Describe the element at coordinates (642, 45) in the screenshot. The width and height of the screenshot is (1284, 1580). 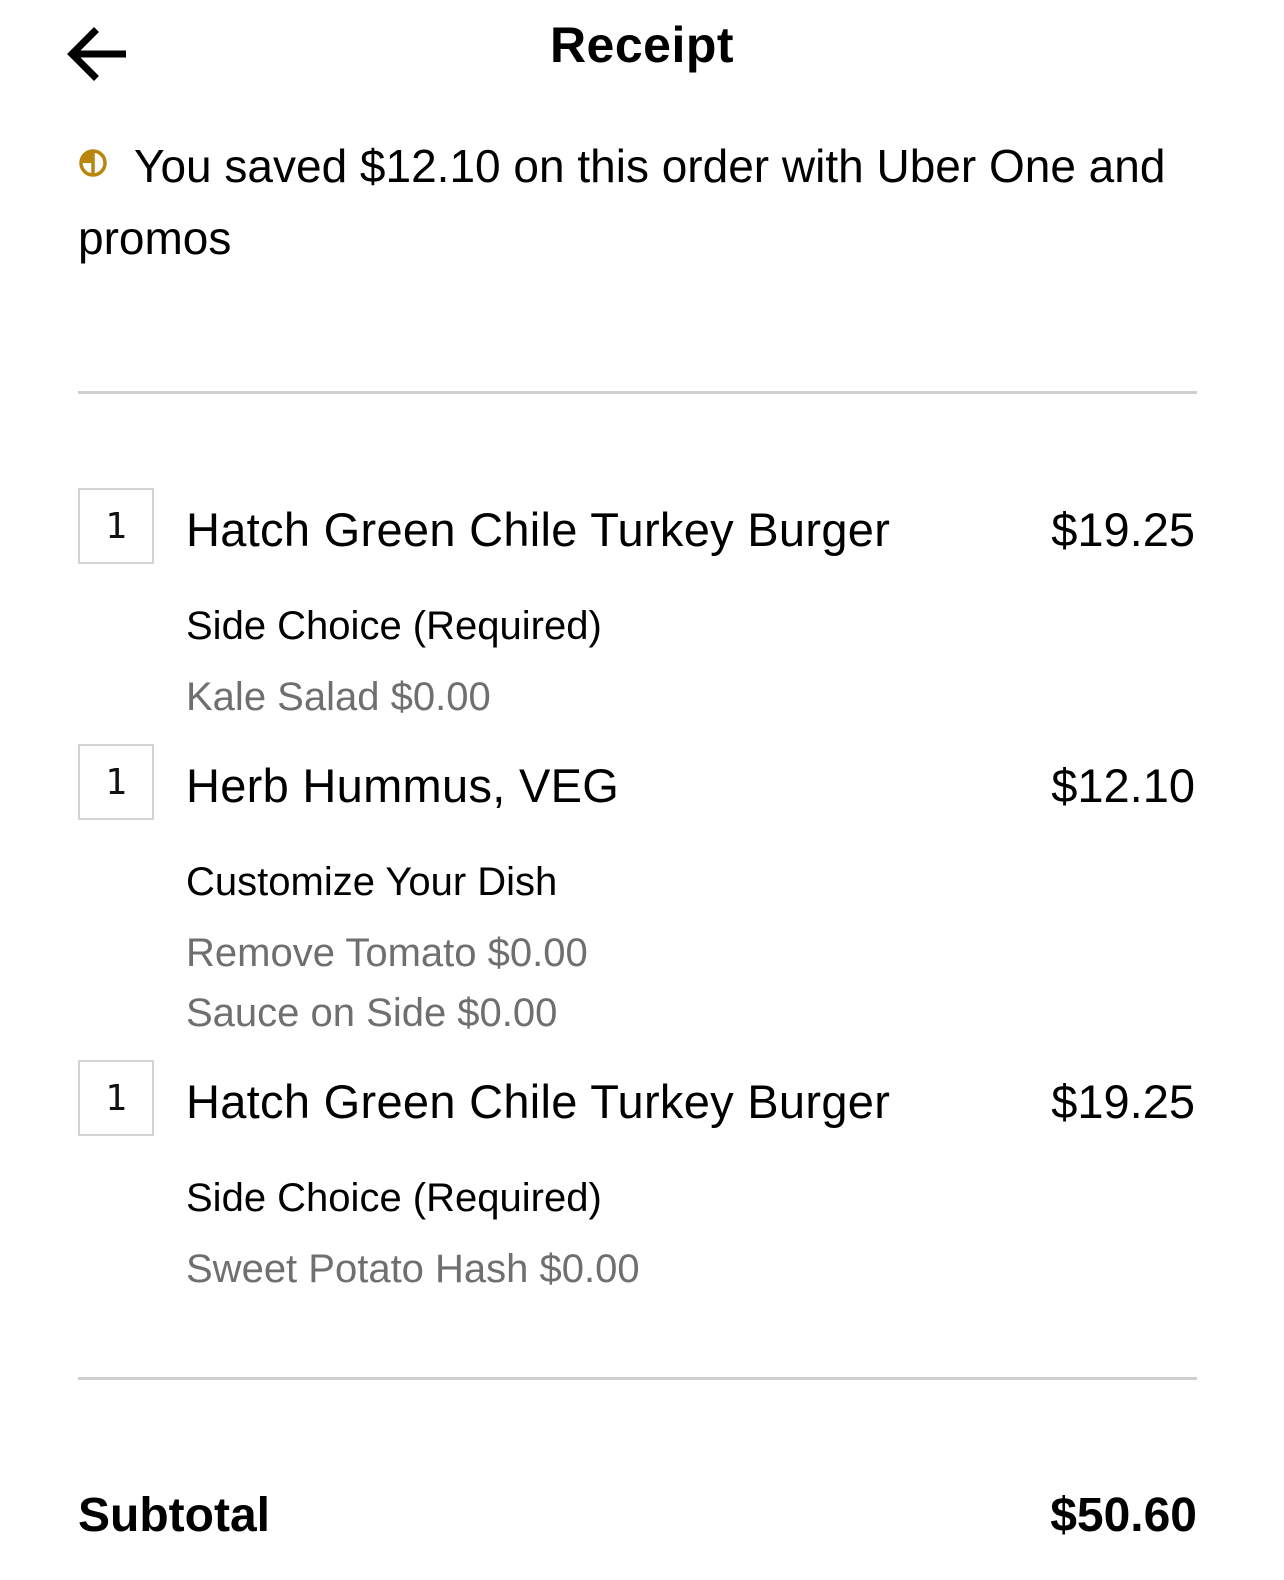
I see `page-title: Receipt` at that location.